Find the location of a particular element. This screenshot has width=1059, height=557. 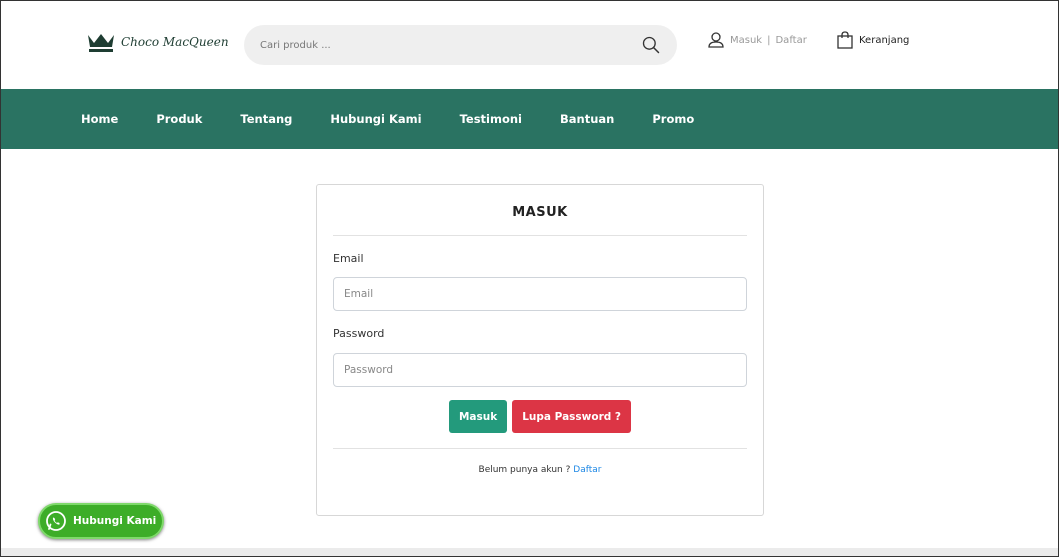

form-actions: Masuk Lupa Password ? is located at coordinates (540, 416).